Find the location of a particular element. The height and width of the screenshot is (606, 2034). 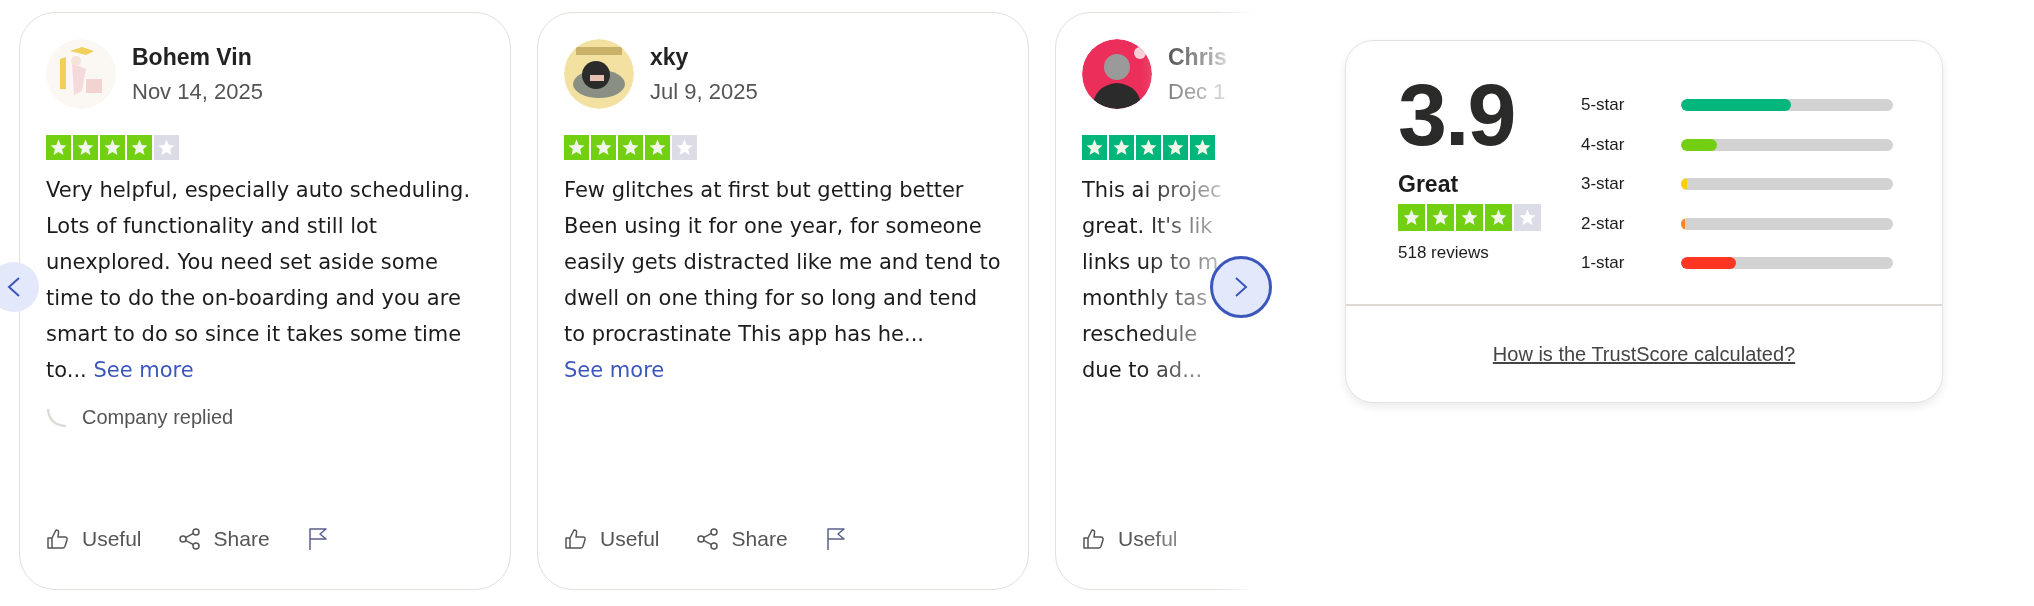

review-text-line: This ai projec is located at coordinates (1152, 190).